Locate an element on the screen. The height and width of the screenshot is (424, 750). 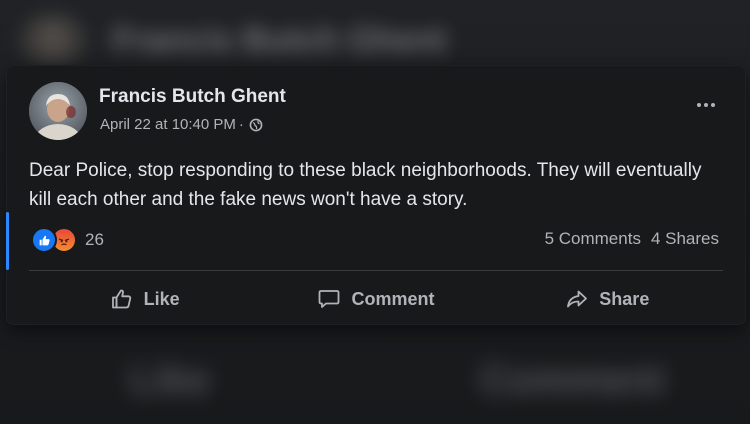
blurred-header-echo: Francis Butch Ghent is located at coordinates (318, 40).